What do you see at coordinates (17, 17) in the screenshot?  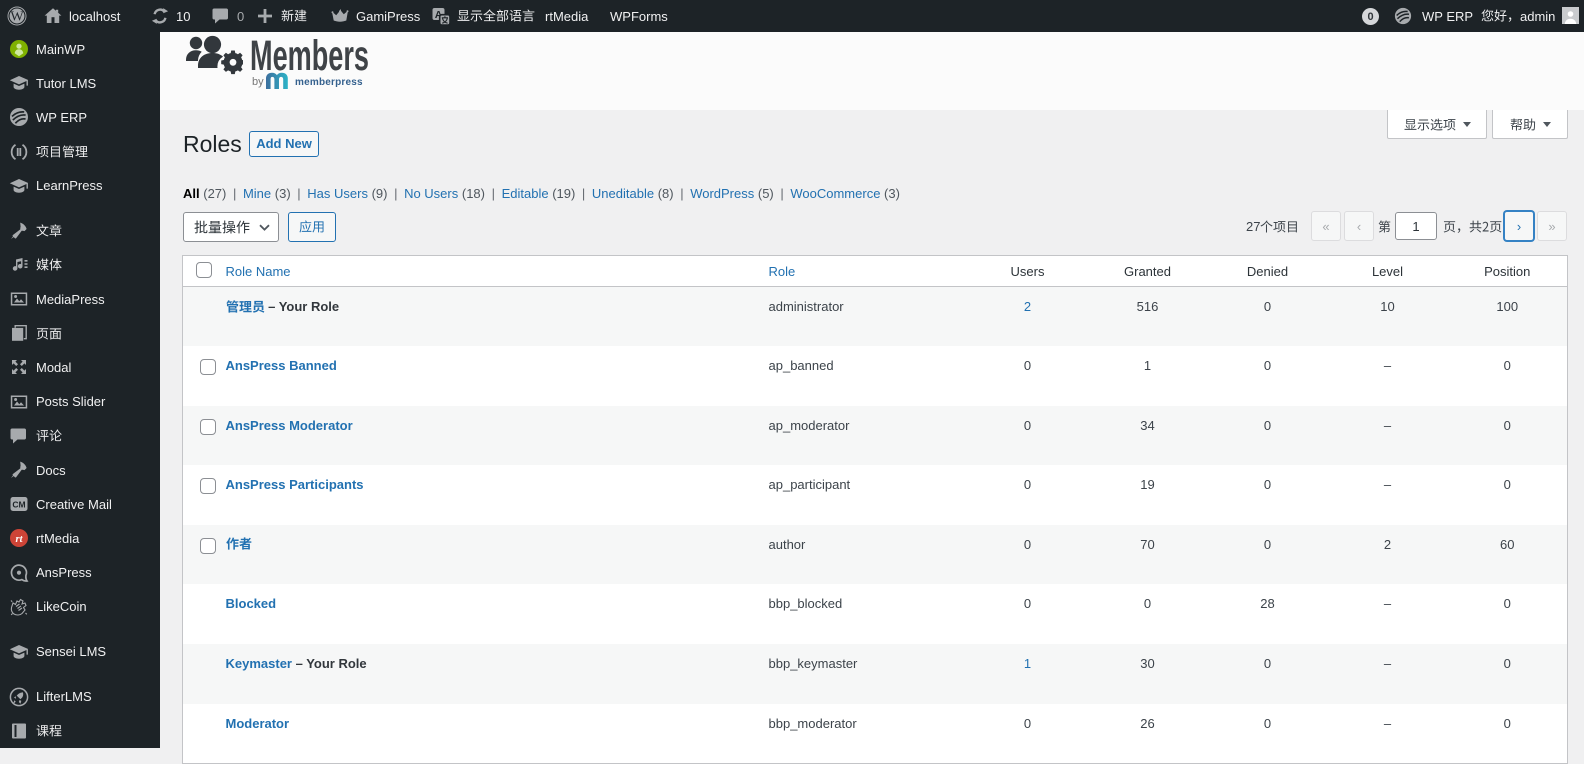 I see `svg-text: W` at bounding box center [17, 17].